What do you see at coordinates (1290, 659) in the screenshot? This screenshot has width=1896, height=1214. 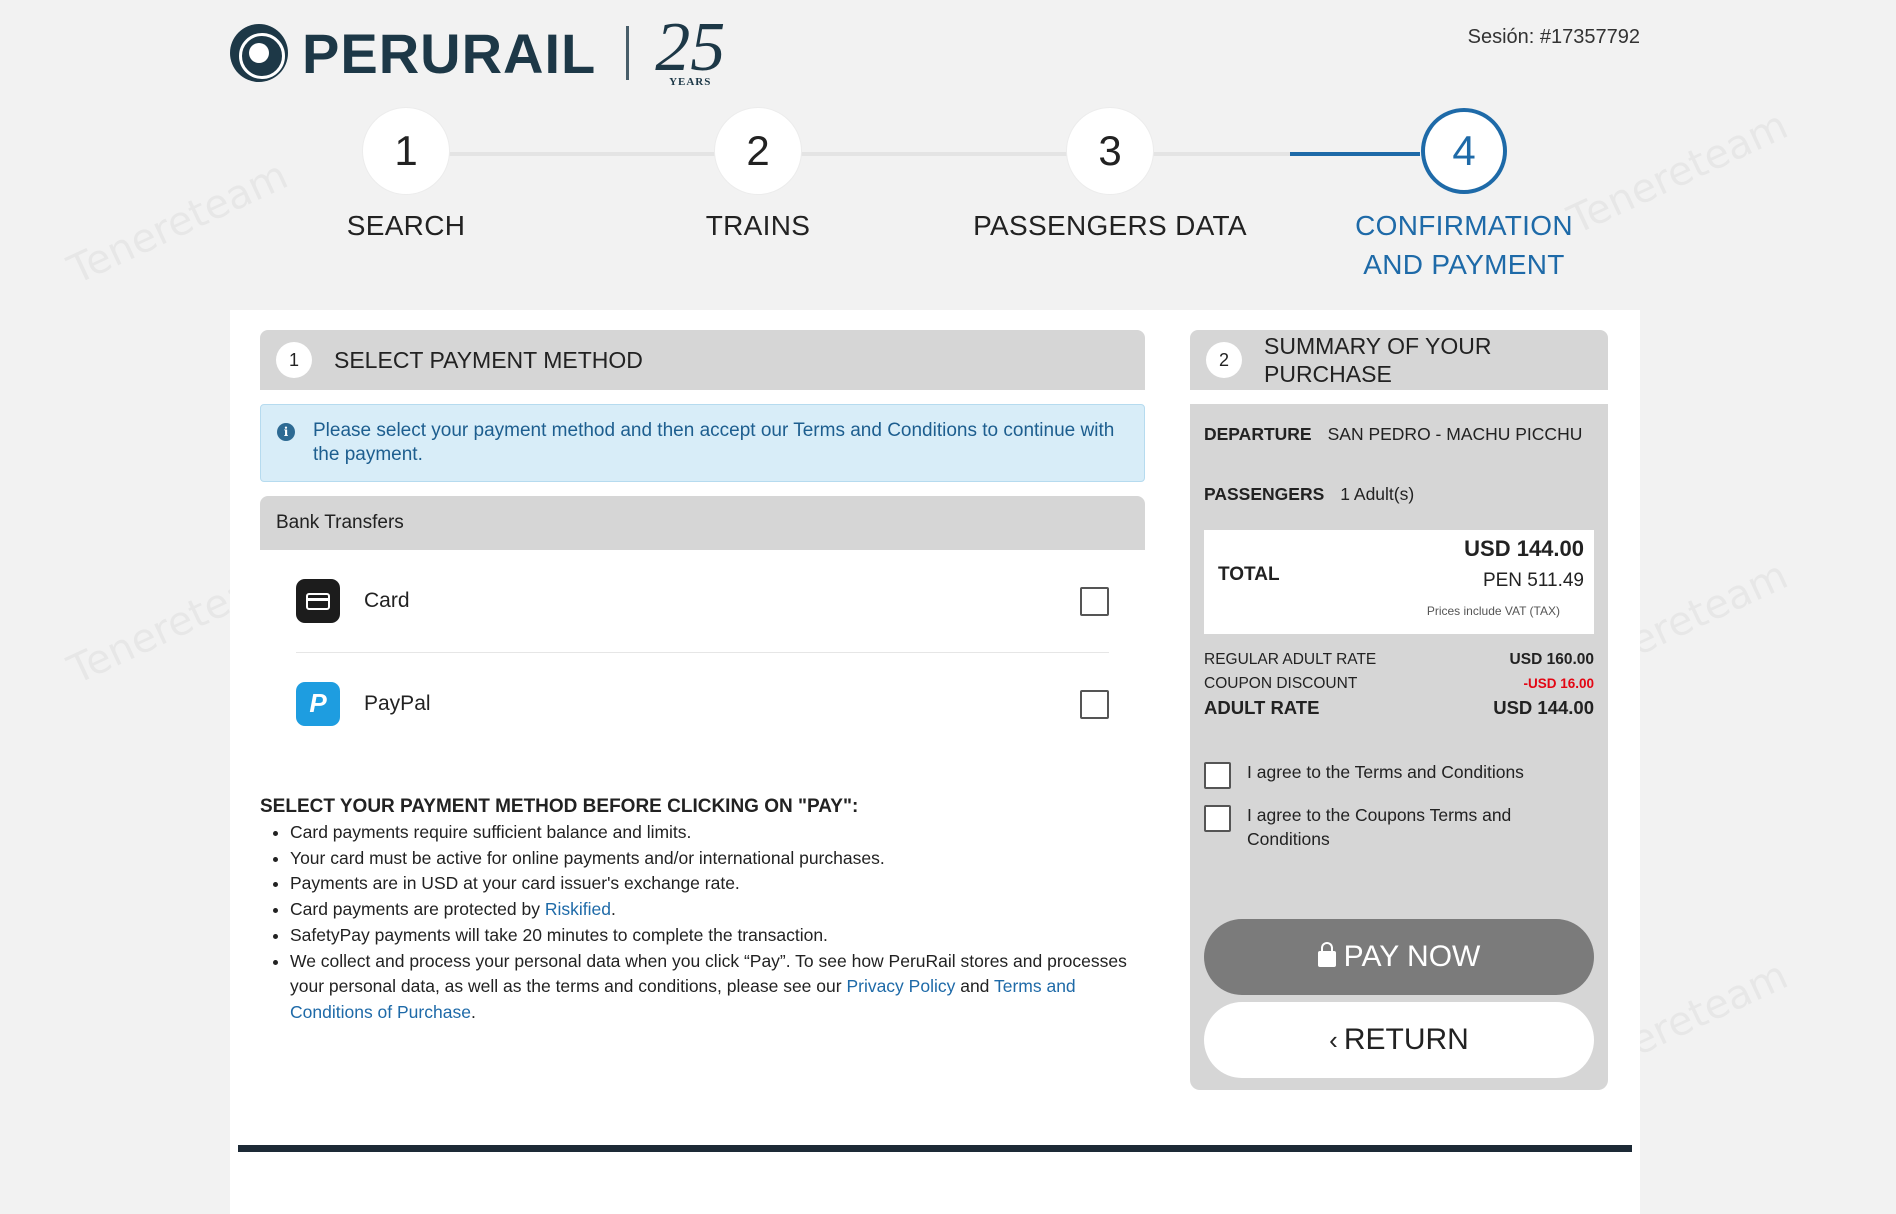 I see `regular-rate-label: REGULAR ADULT RATE` at bounding box center [1290, 659].